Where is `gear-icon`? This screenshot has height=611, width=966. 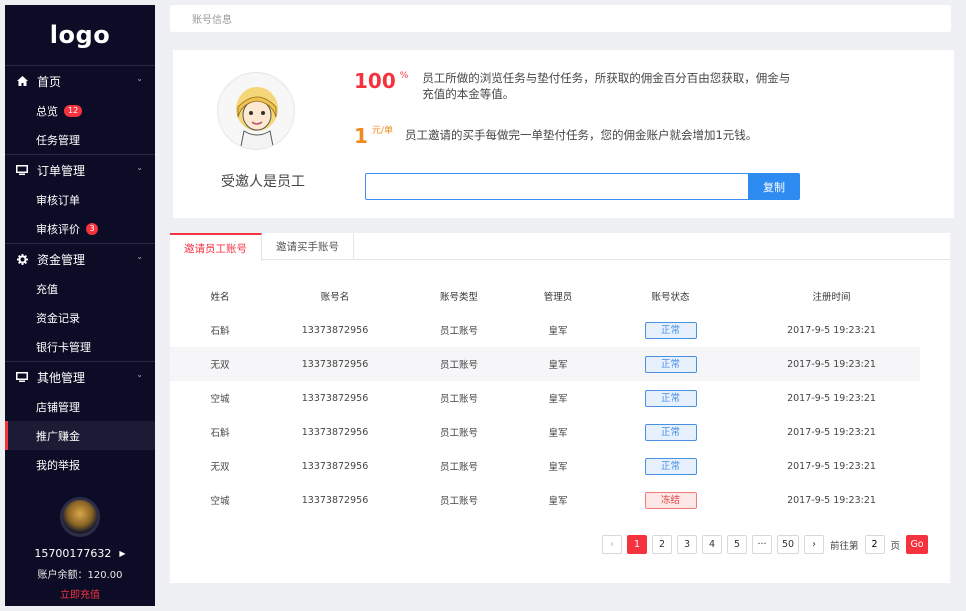
gear-icon is located at coordinates (22, 259).